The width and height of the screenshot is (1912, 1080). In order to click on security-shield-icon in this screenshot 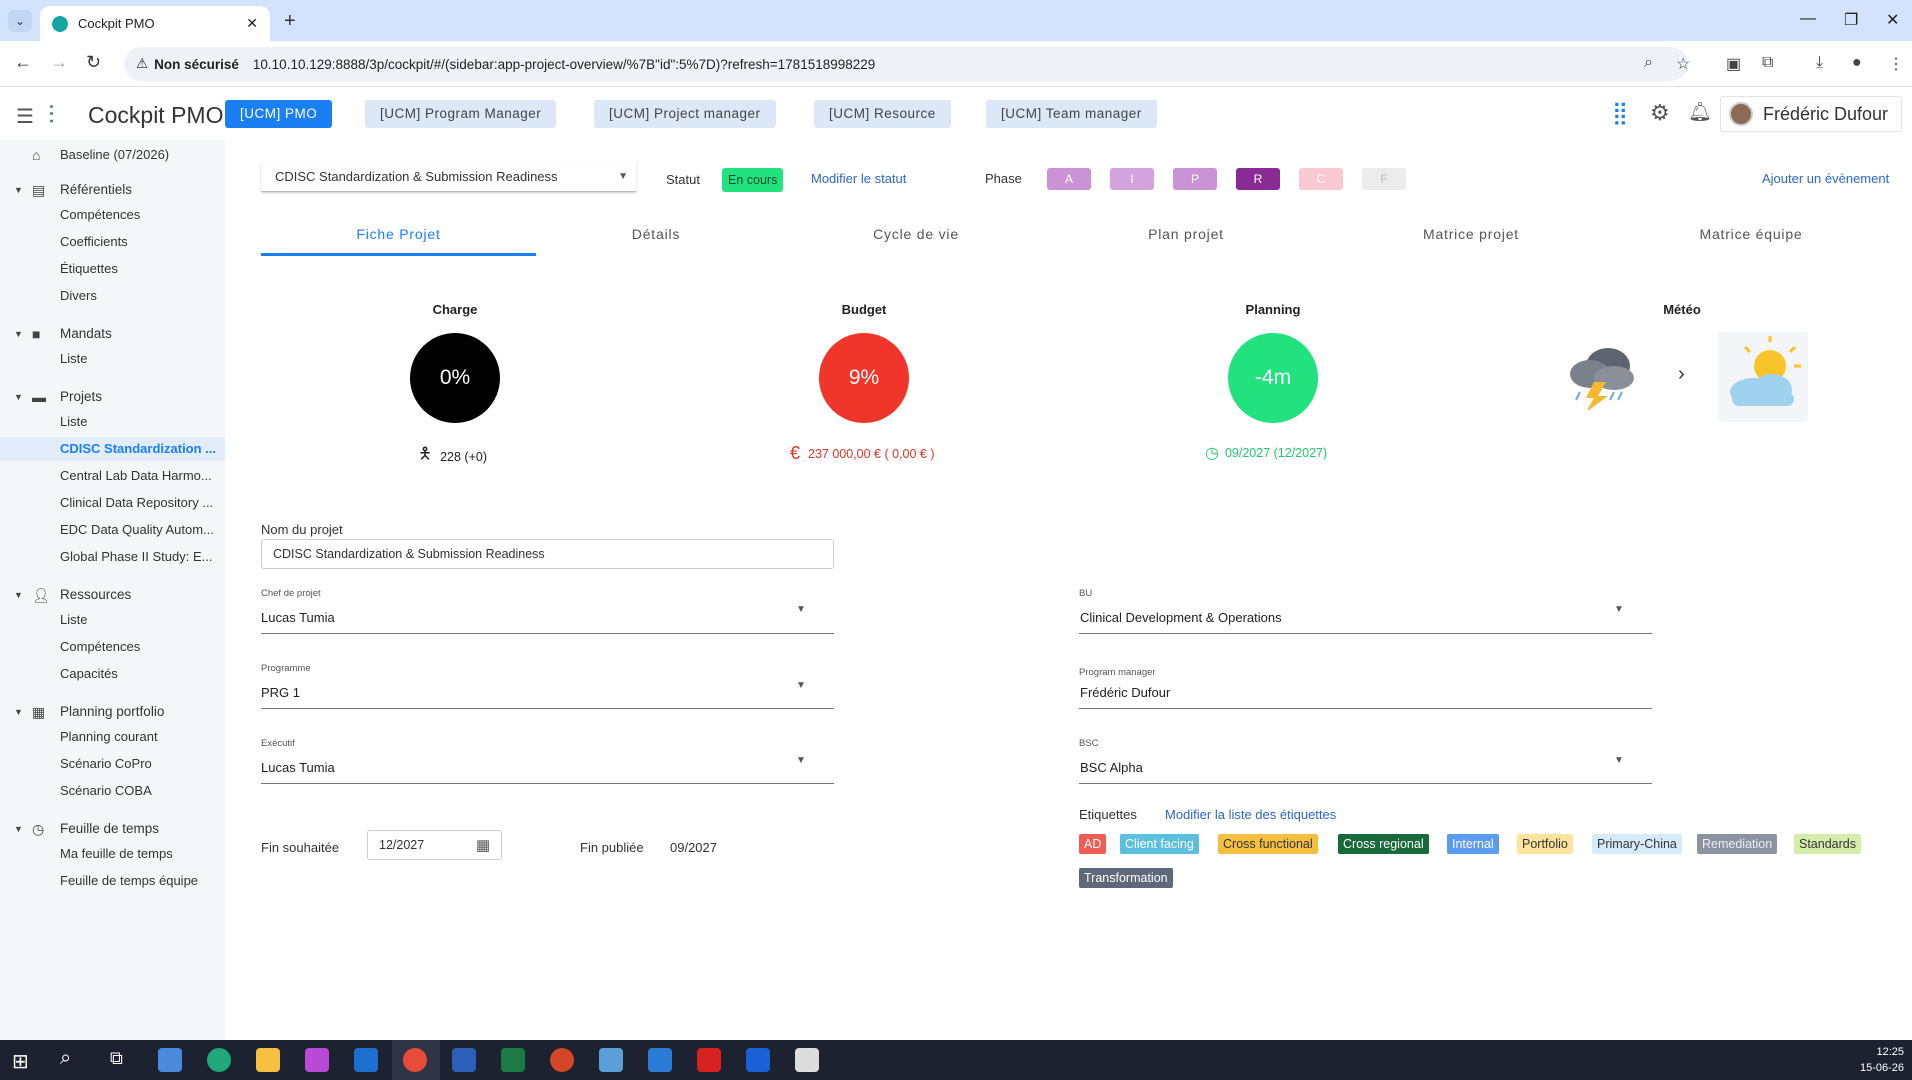, I will do `click(807, 1060)`.